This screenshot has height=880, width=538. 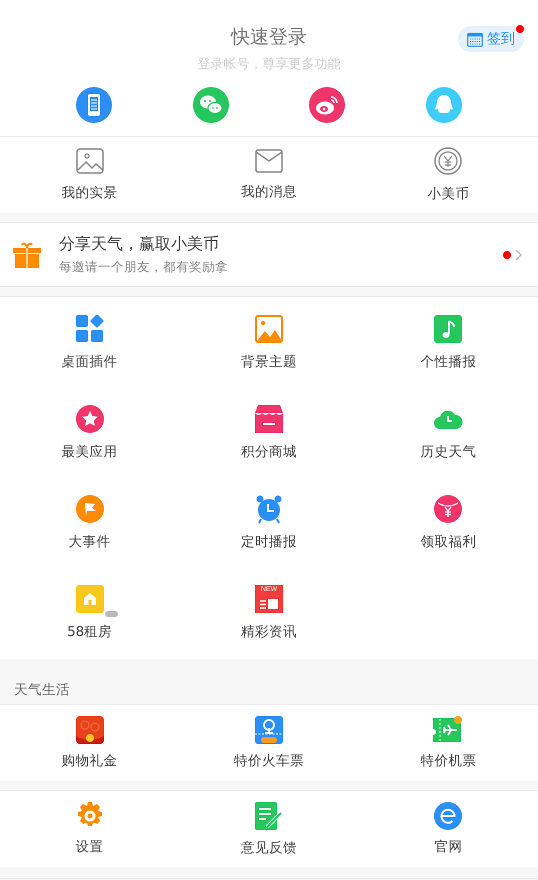 I want to click on feature-item: 58租房, so click(x=90, y=612).